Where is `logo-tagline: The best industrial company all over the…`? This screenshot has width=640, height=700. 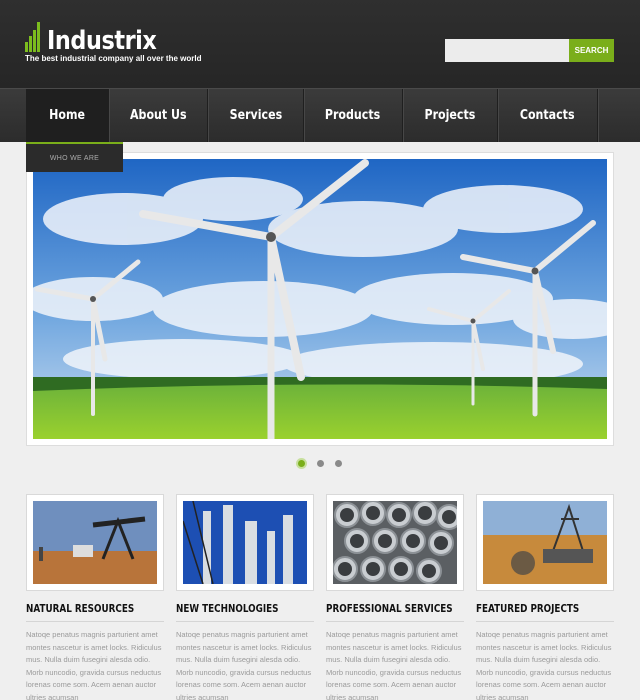 logo-tagline: The best industrial company all over the… is located at coordinates (113, 58).